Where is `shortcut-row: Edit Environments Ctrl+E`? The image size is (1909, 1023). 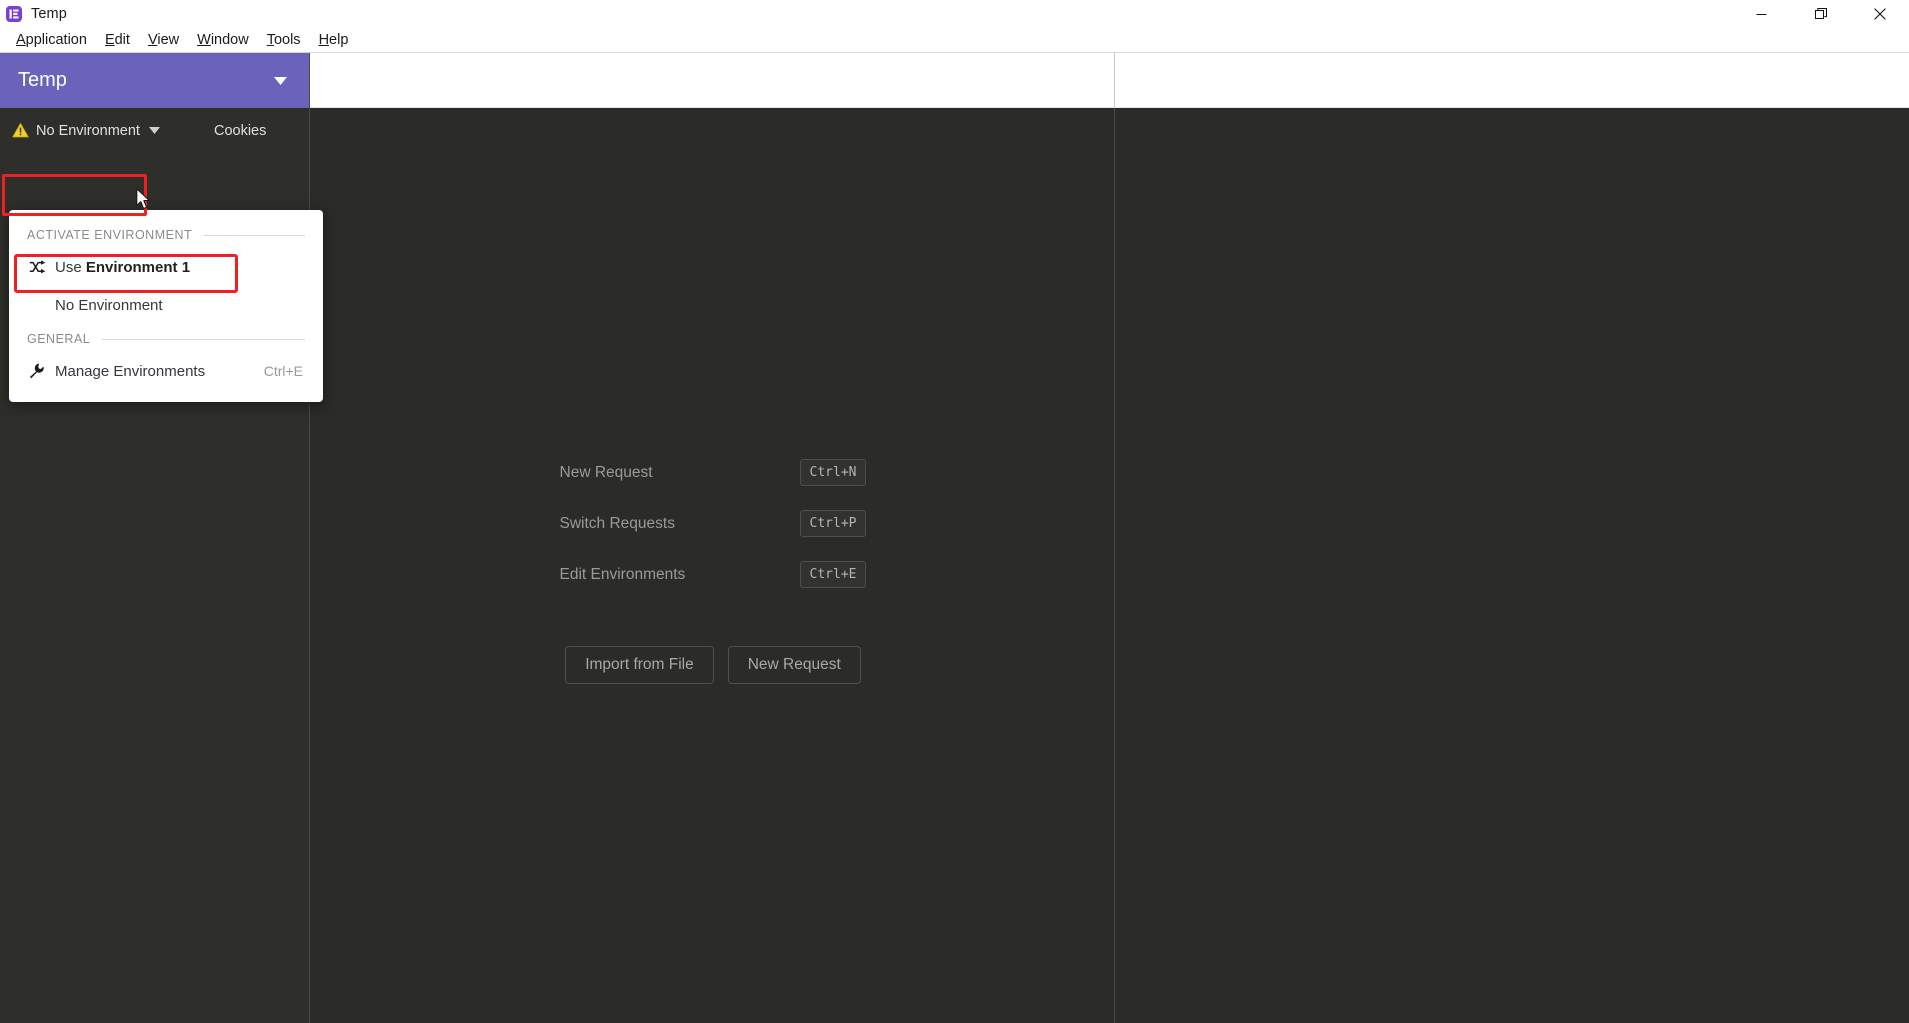
shortcut-row: Edit Environments Ctrl+E is located at coordinates (713, 574).